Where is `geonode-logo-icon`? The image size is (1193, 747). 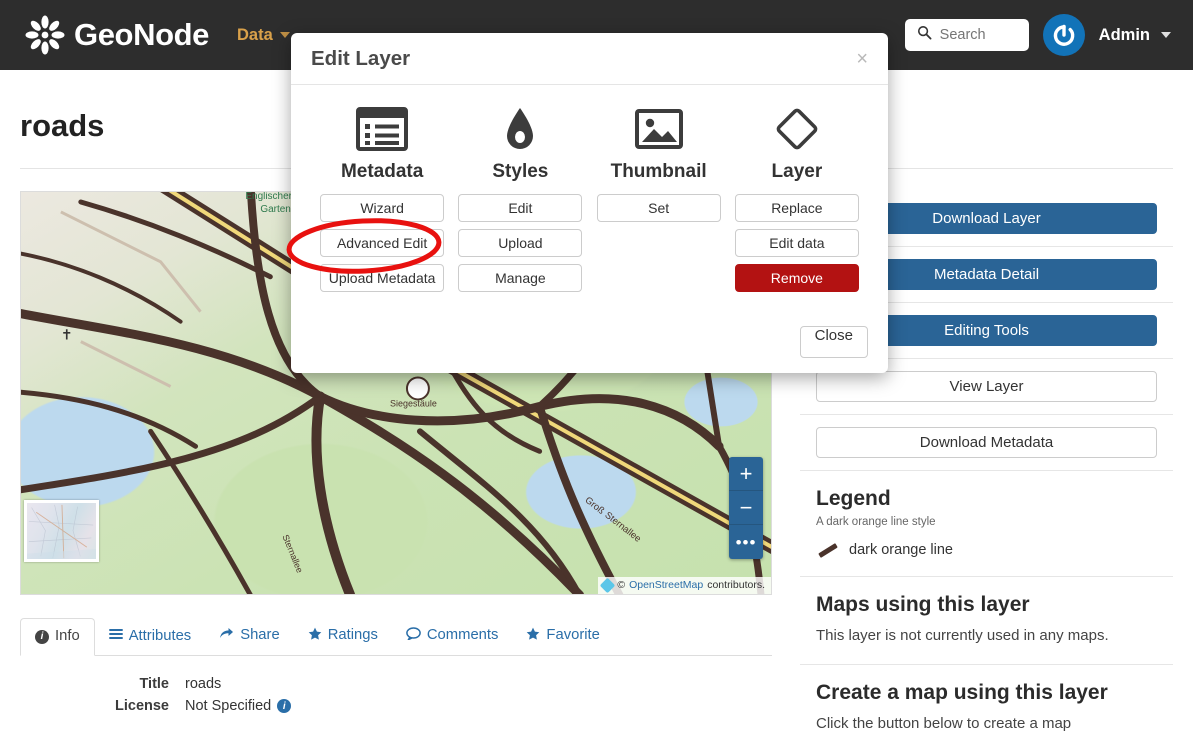 geonode-logo-icon is located at coordinates (45, 35).